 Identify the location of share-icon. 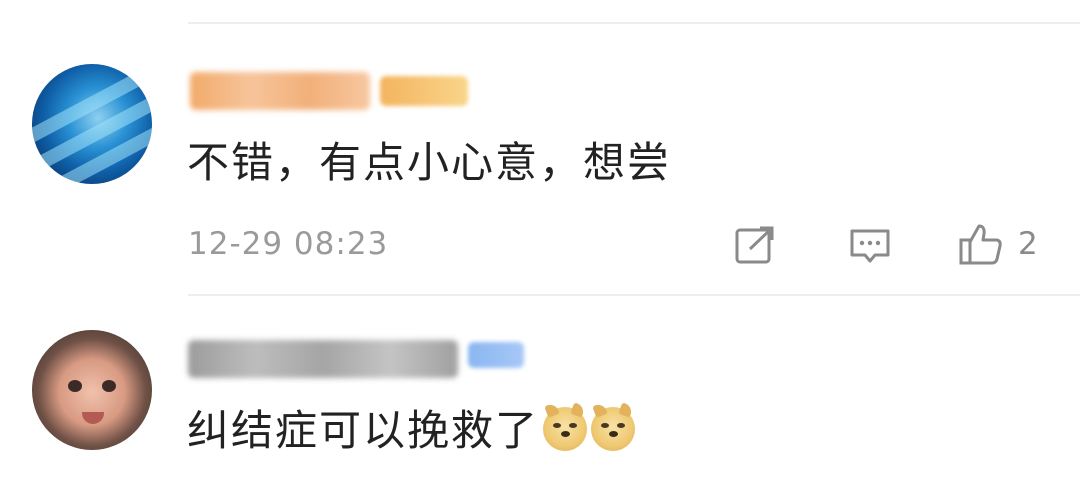
(754, 245).